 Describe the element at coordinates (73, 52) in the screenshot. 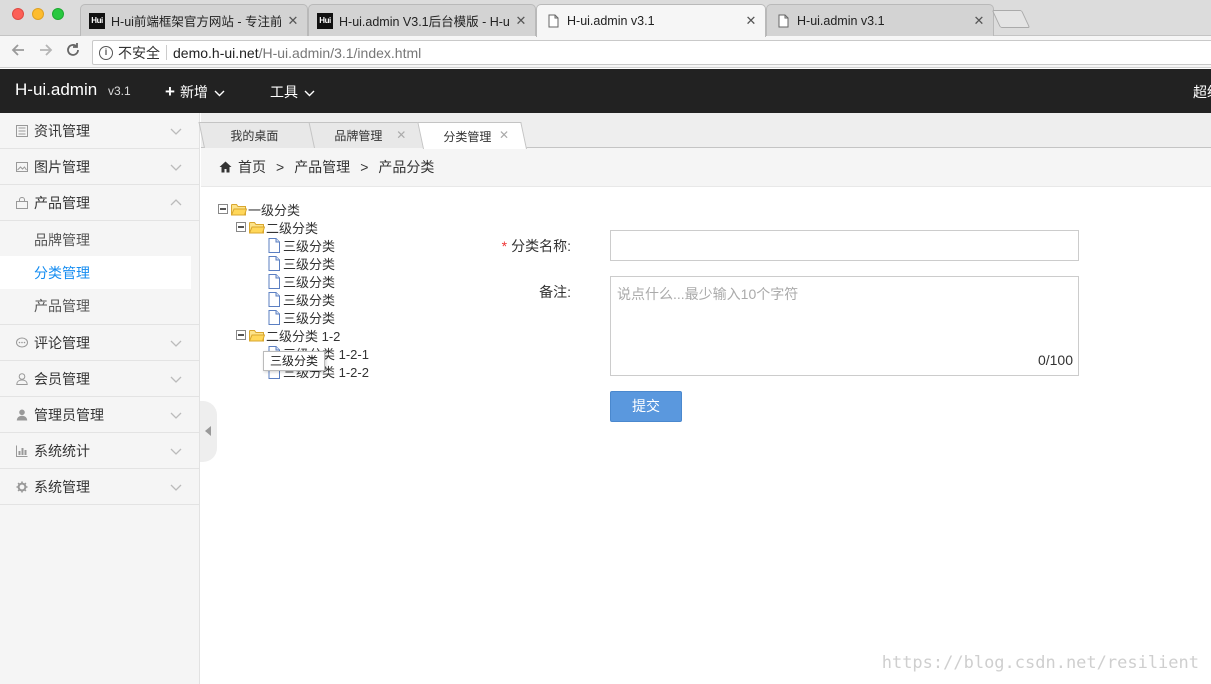

I see `reload-icon` at that location.